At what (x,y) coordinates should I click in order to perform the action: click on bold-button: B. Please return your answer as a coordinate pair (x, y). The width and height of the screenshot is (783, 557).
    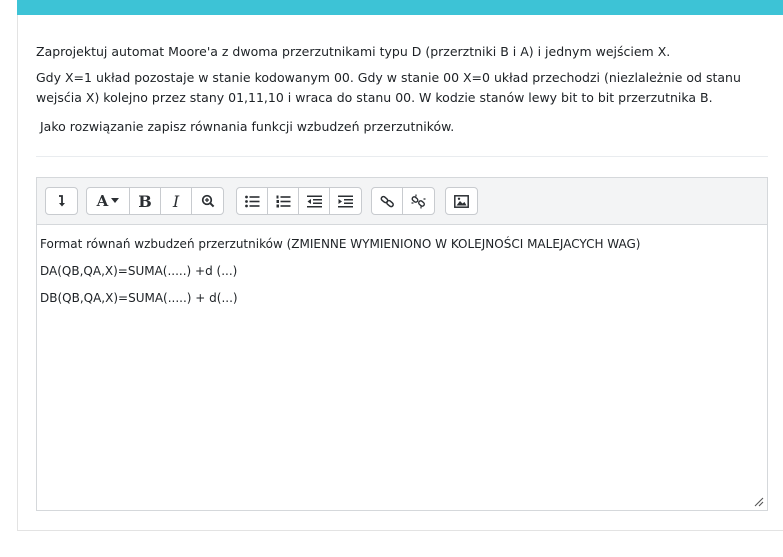
    Looking at the image, I should click on (145, 201).